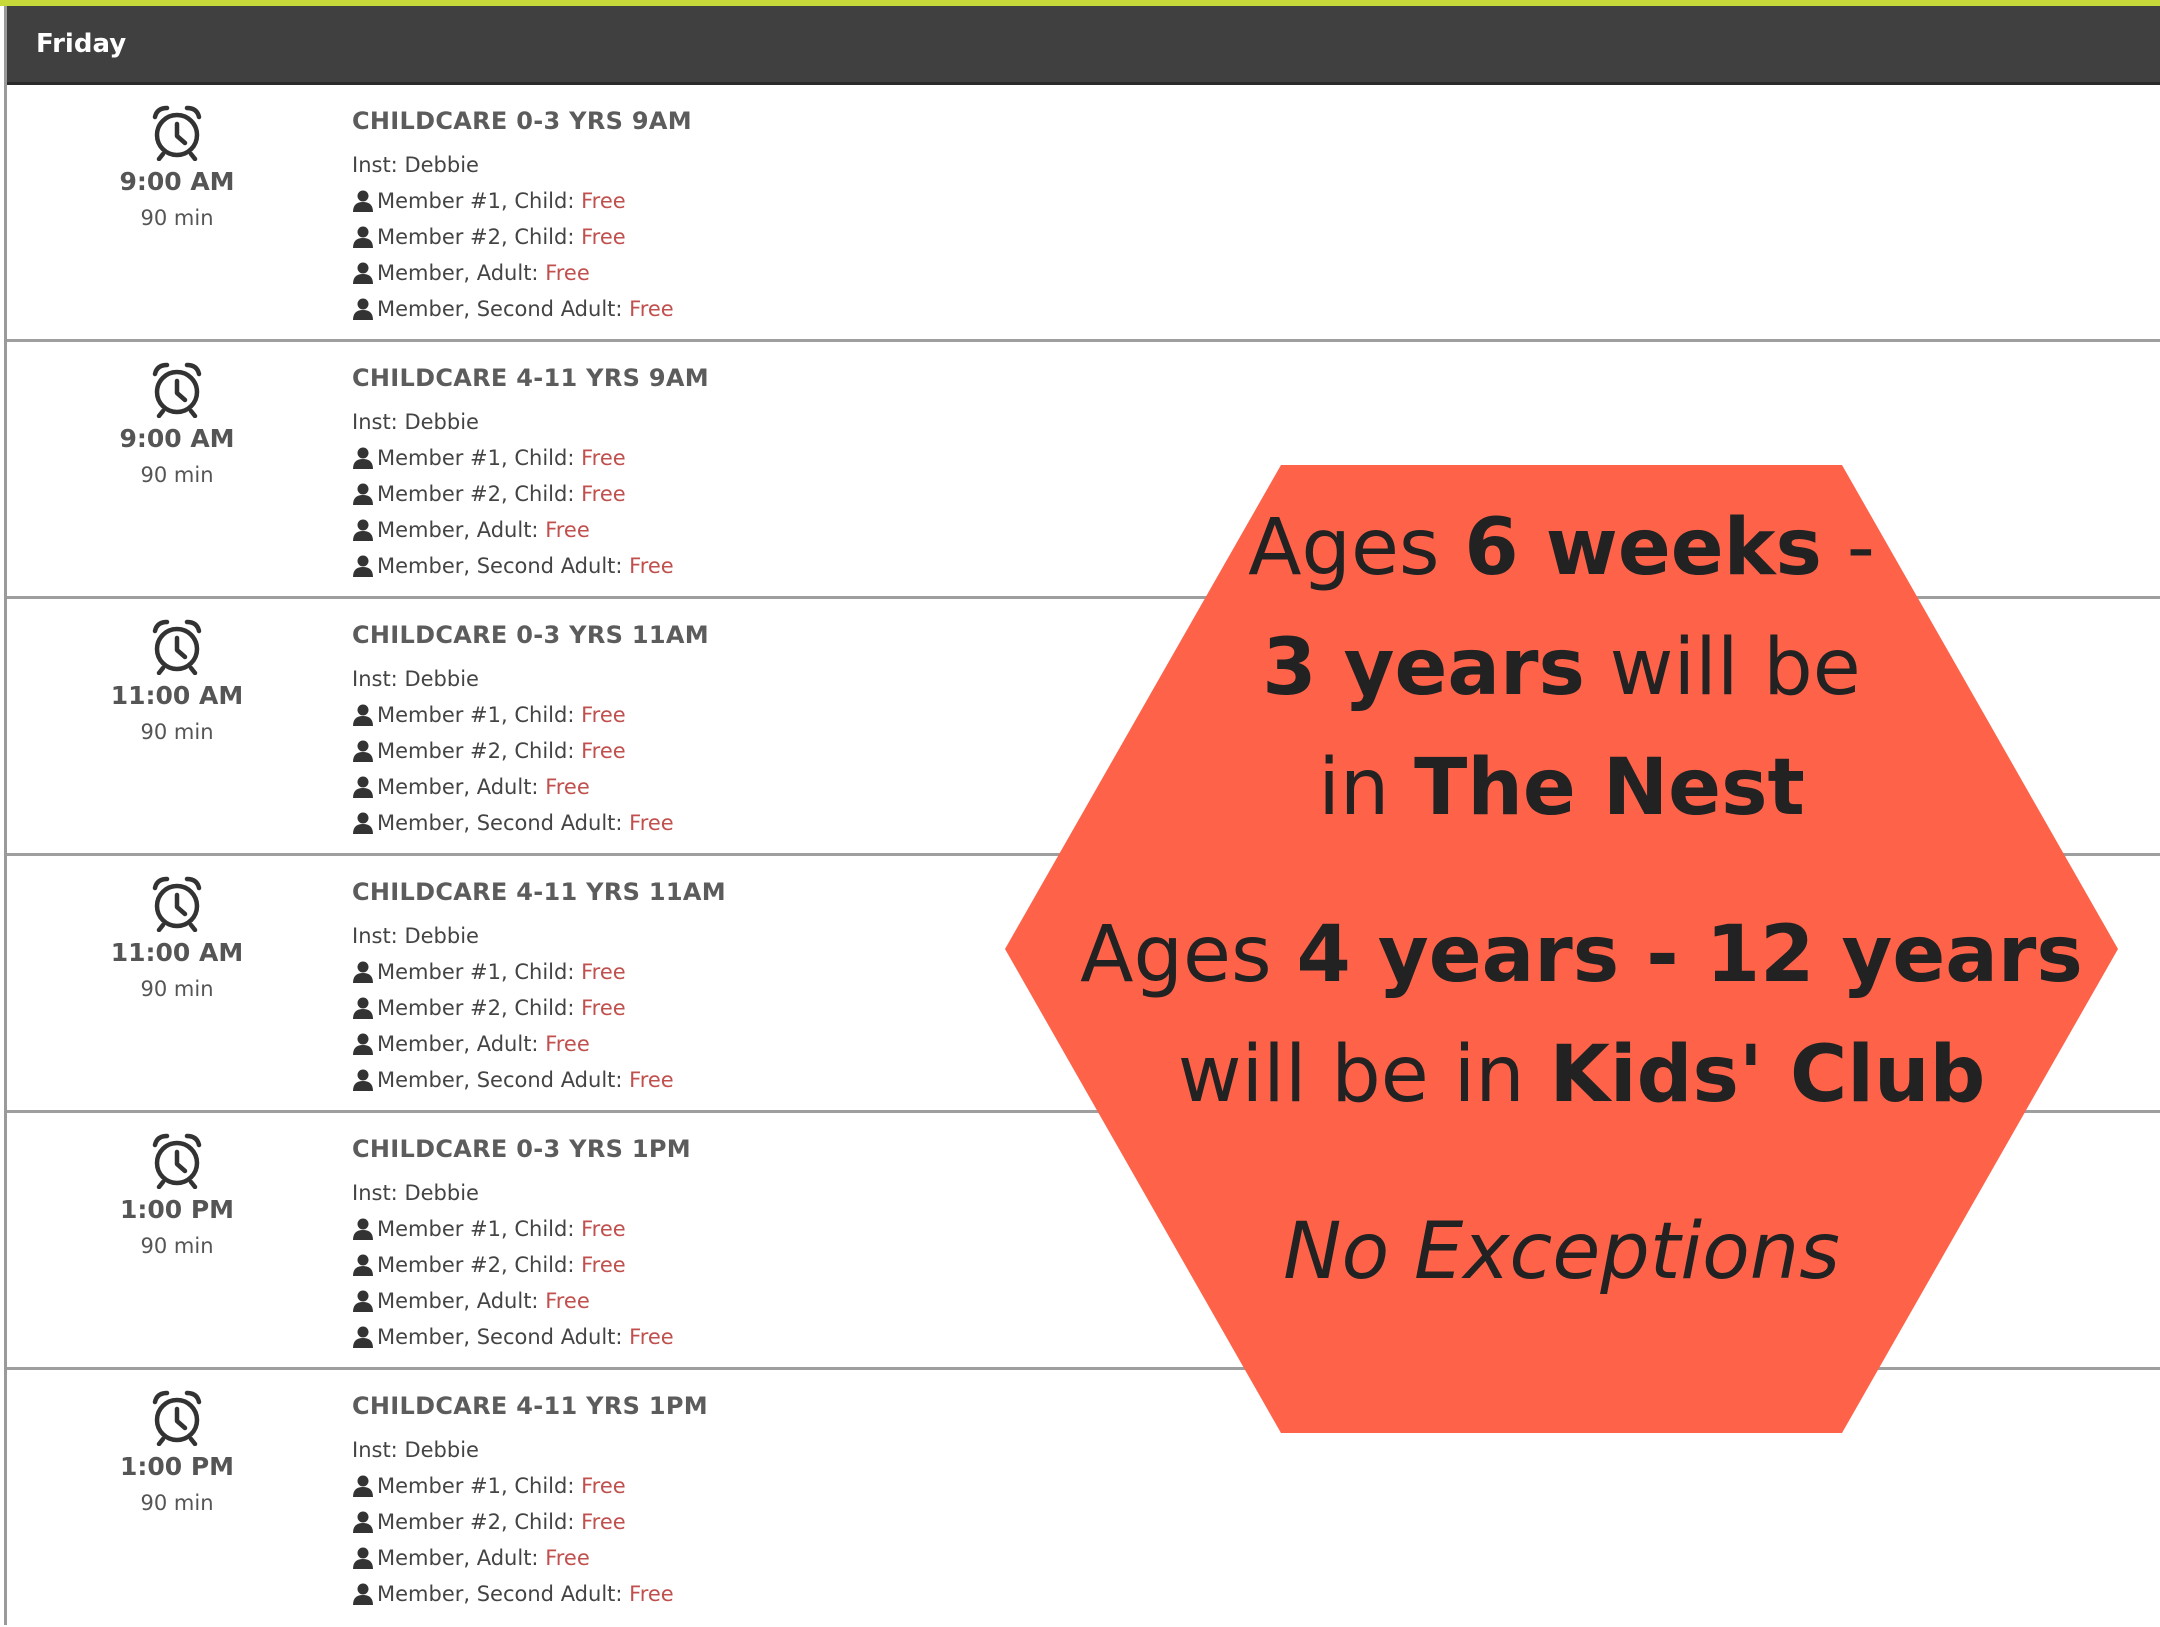 This screenshot has width=2160, height=1627. I want to click on notice-line-2: 3 years will be, so click(1561, 668).